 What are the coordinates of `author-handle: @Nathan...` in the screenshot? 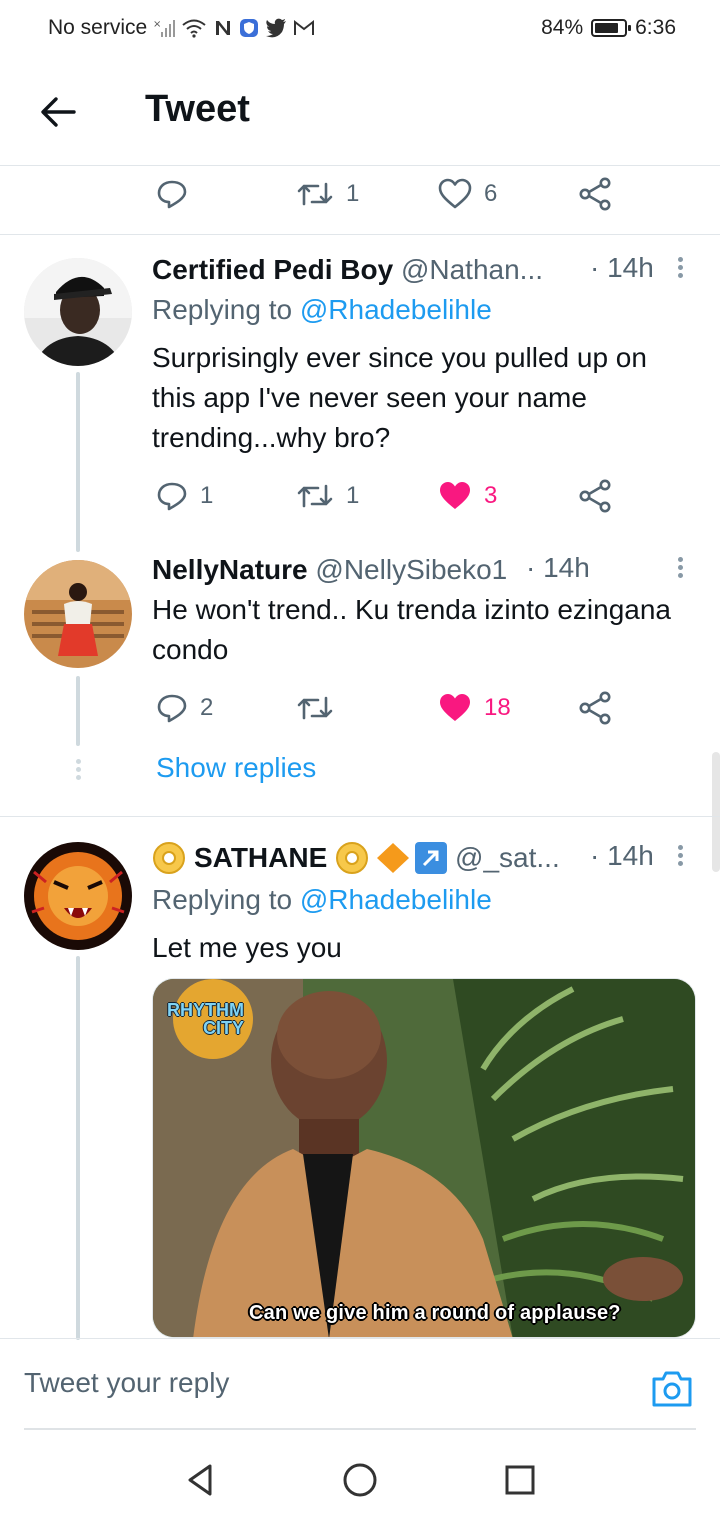 It's located at (472, 269).